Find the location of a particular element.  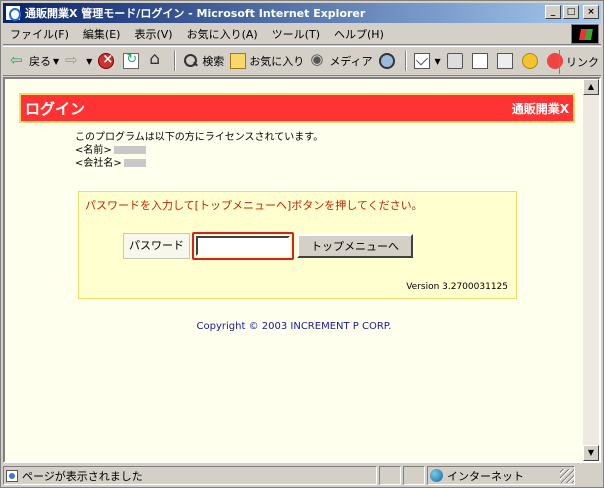

globe-icon is located at coordinates (436, 475).